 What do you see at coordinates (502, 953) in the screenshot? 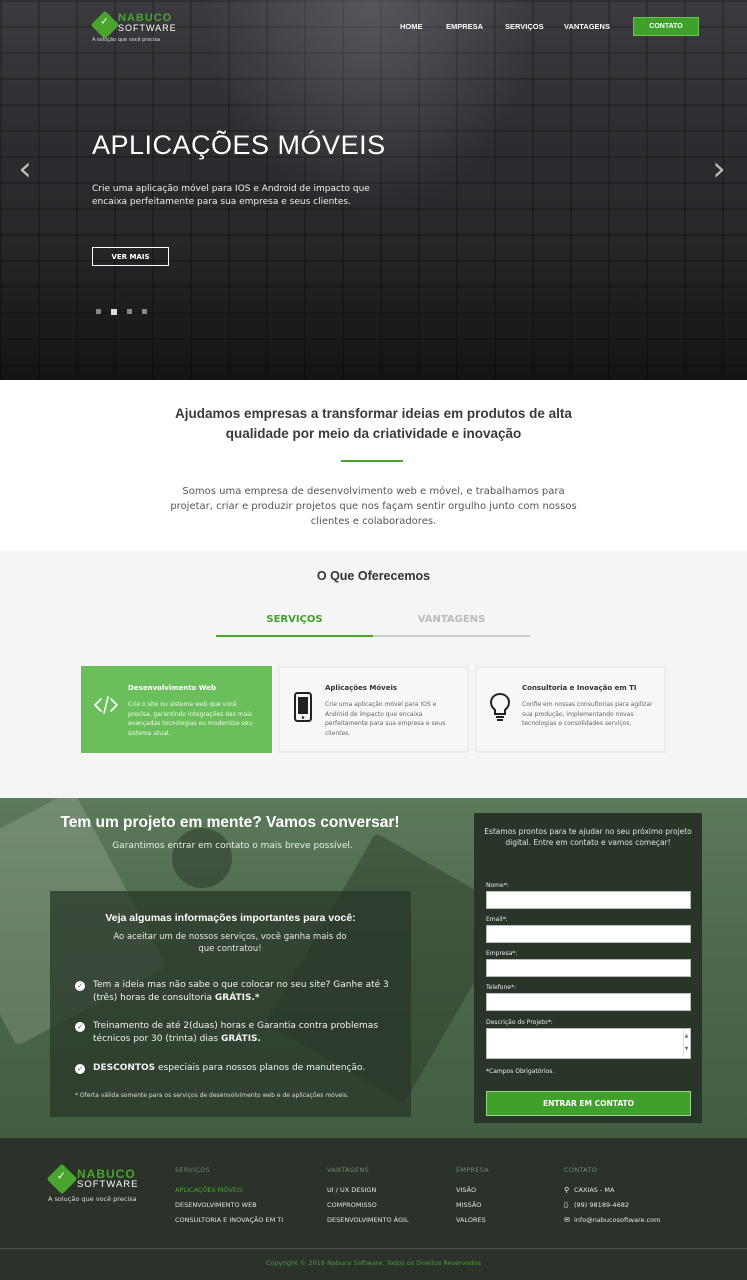
I see `label-empresa: Empresa*:` at bounding box center [502, 953].